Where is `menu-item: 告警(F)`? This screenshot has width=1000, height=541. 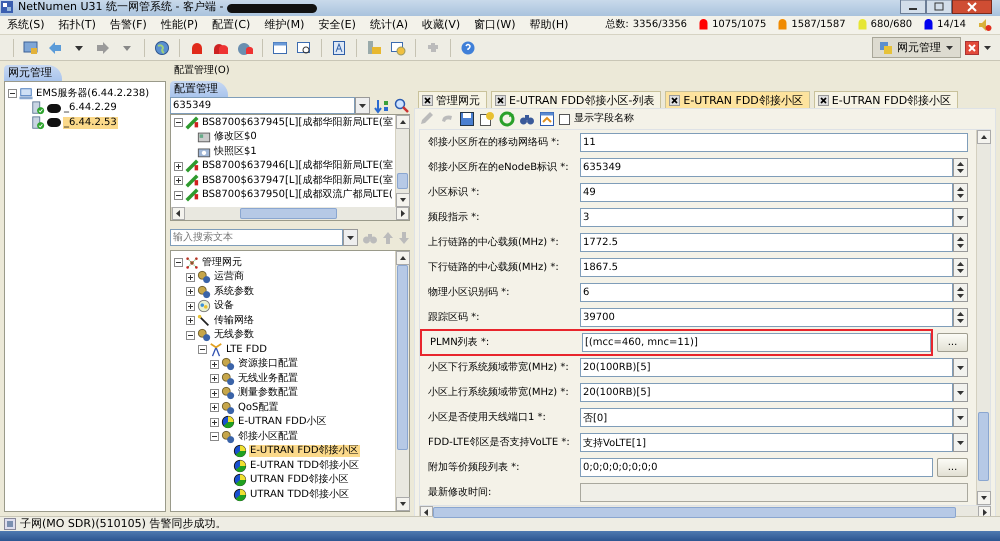
menu-item: 告警(F) is located at coordinates (128, 25).